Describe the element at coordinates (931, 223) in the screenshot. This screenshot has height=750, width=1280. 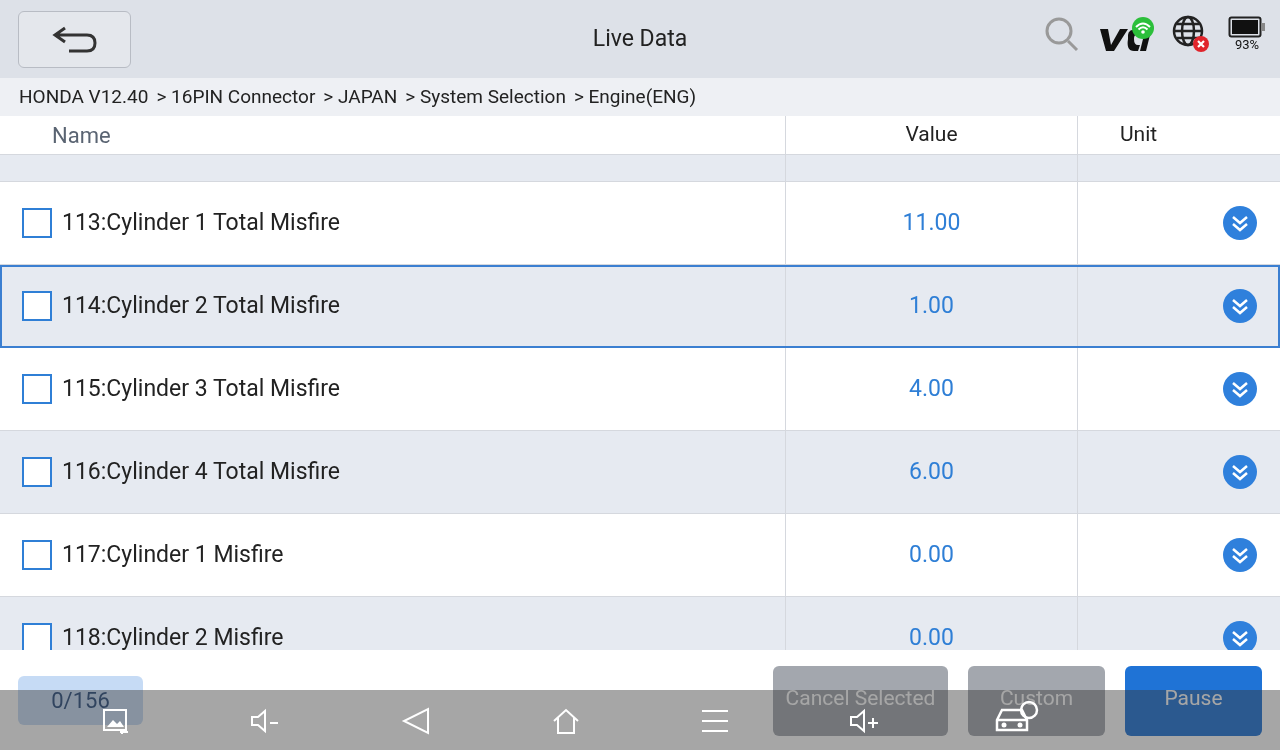
I see `parameter-value: 11.00` at that location.